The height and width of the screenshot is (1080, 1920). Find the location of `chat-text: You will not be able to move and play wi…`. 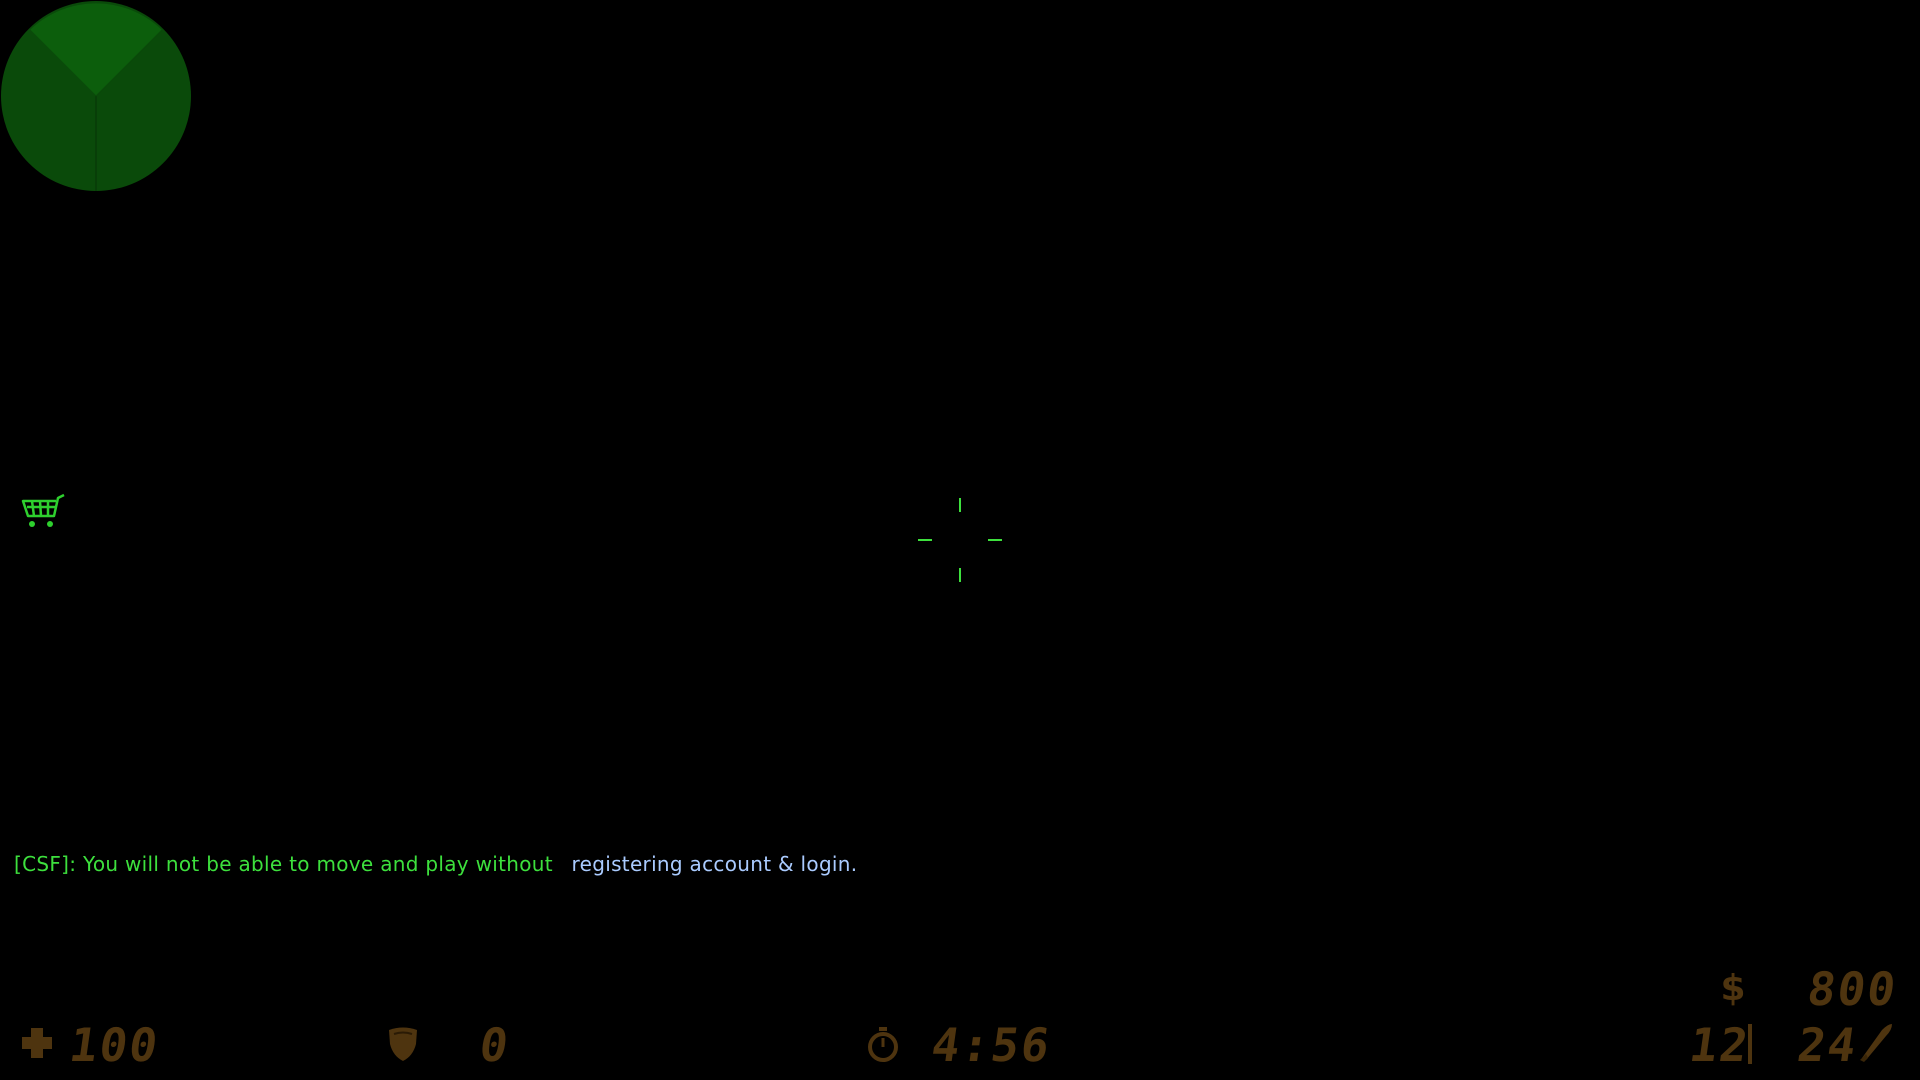

chat-text: You will not be able to move and play wi… is located at coordinates (317, 864).